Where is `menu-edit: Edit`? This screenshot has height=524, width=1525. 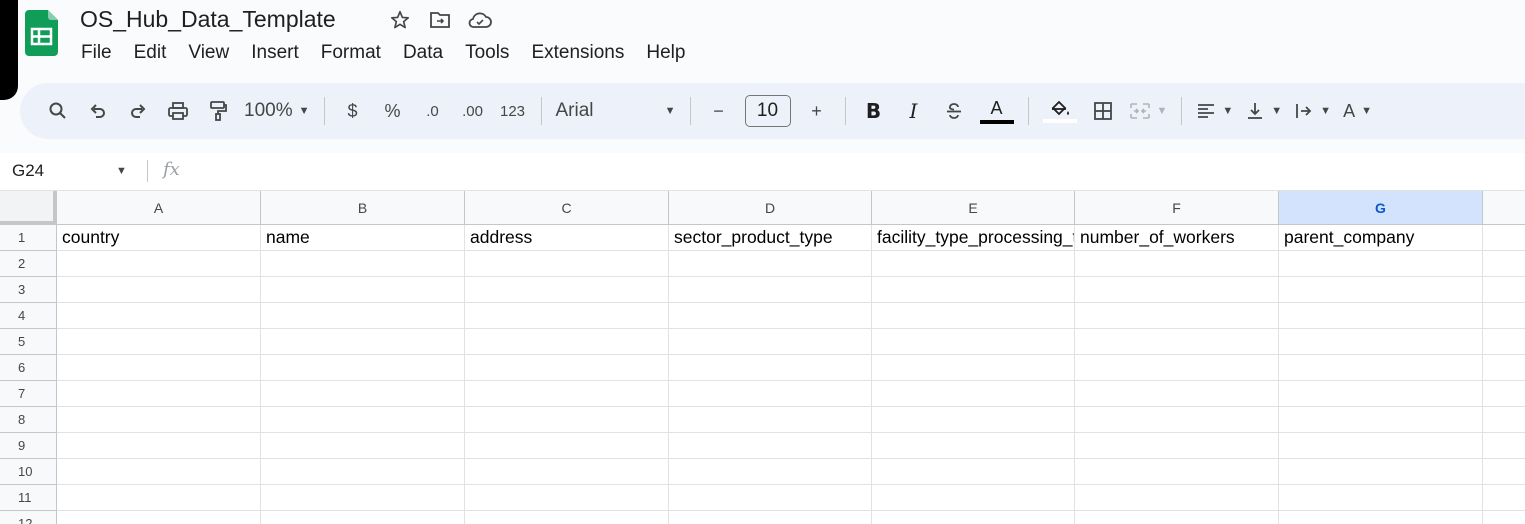 menu-edit: Edit is located at coordinates (150, 53).